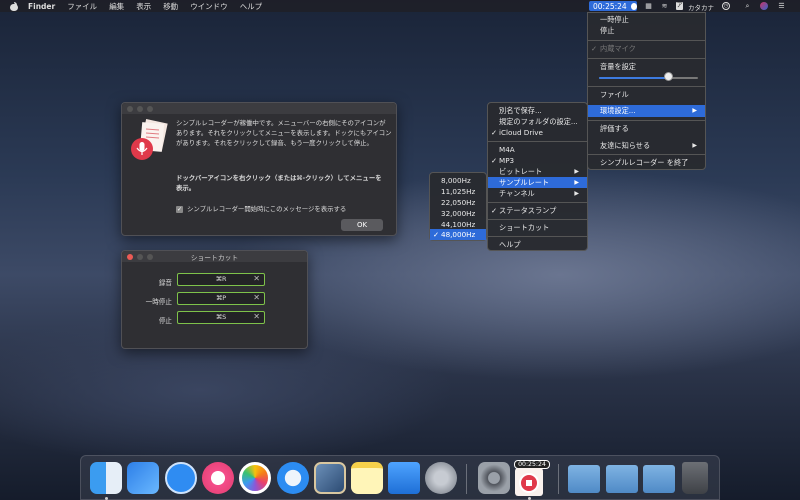 The width and height of the screenshot is (800, 500). I want to click on dock: 00:25:24, so click(400, 477).